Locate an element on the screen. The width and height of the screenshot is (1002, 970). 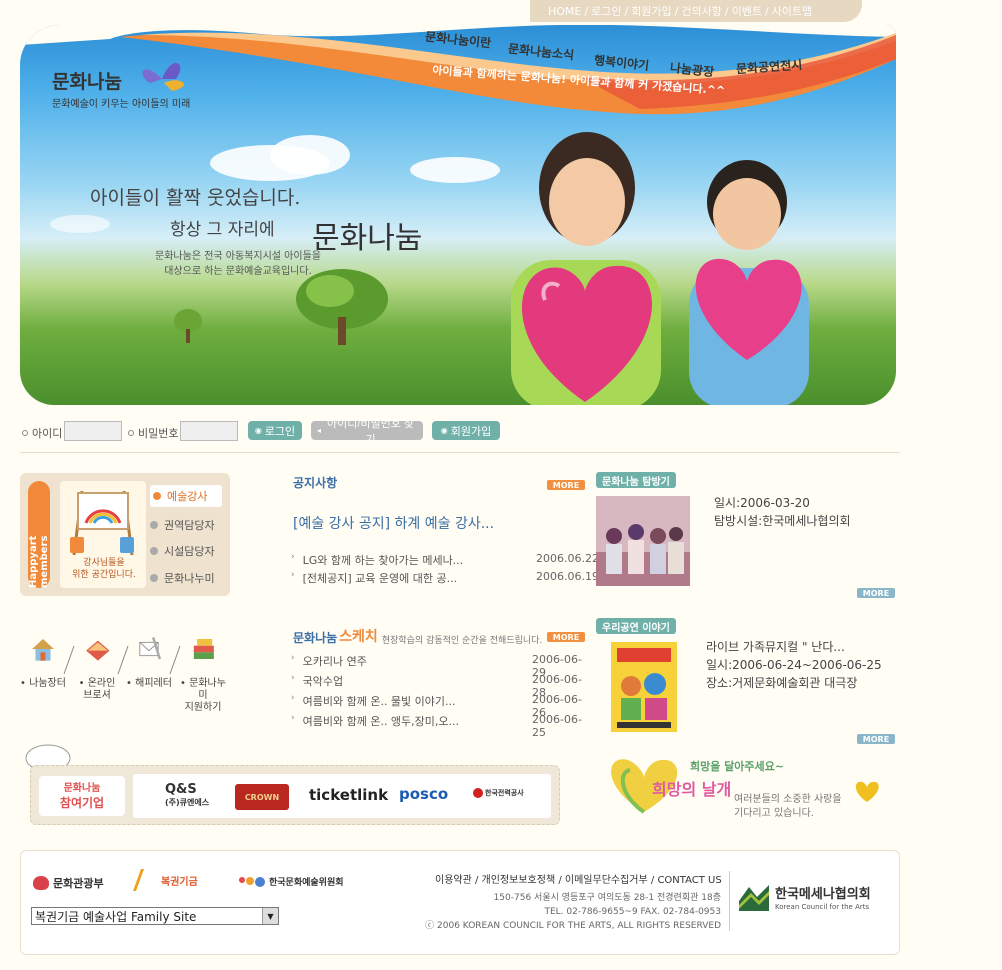
notice-row-date: 2006.06.22 is located at coordinates (567, 558).